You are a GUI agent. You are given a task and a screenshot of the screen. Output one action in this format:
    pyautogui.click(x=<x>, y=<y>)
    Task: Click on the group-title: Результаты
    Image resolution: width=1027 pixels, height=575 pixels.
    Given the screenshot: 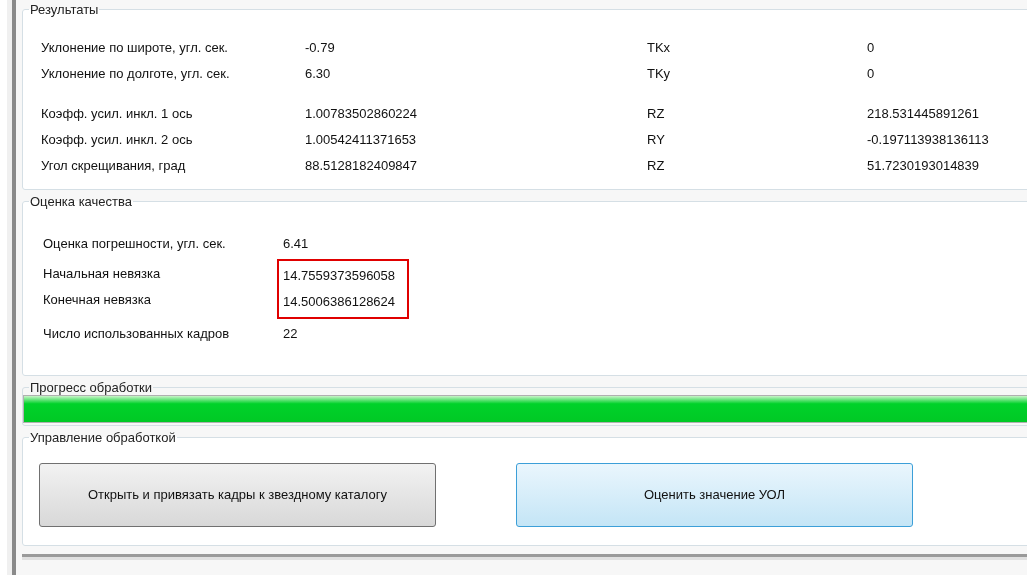 What is the action you would take?
    pyautogui.click(x=64, y=9)
    